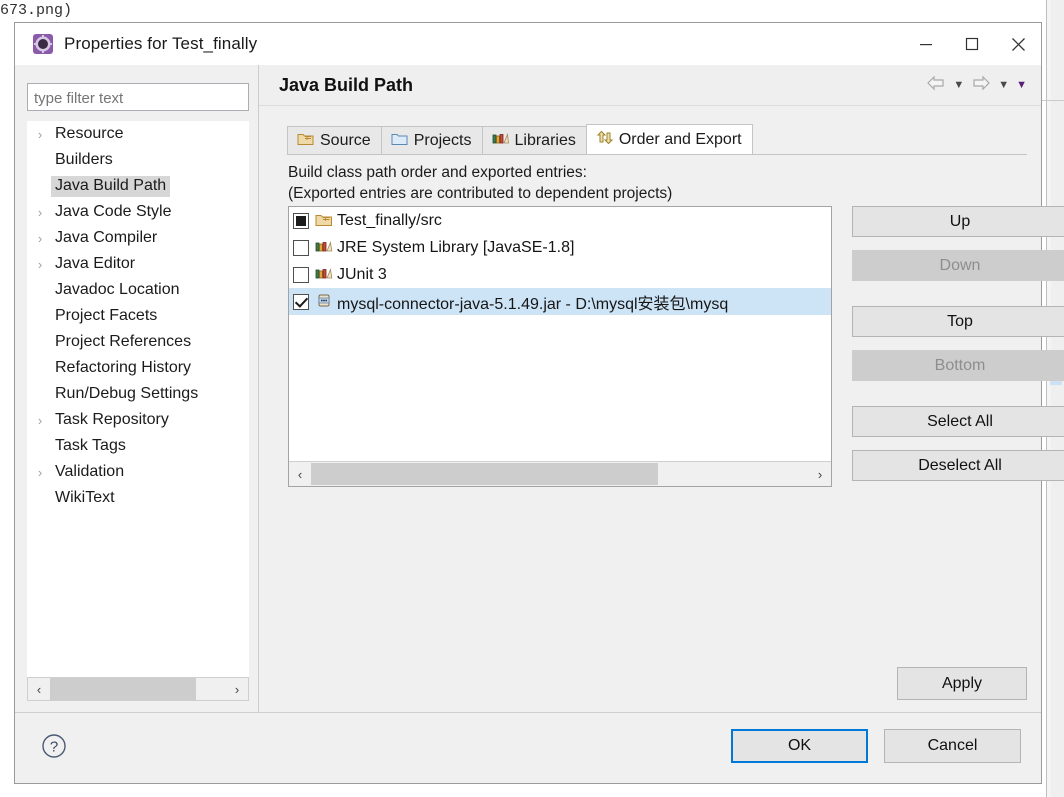  What do you see at coordinates (669, 139) in the screenshot?
I see `tab-order-and-export: Order and Export` at bounding box center [669, 139].